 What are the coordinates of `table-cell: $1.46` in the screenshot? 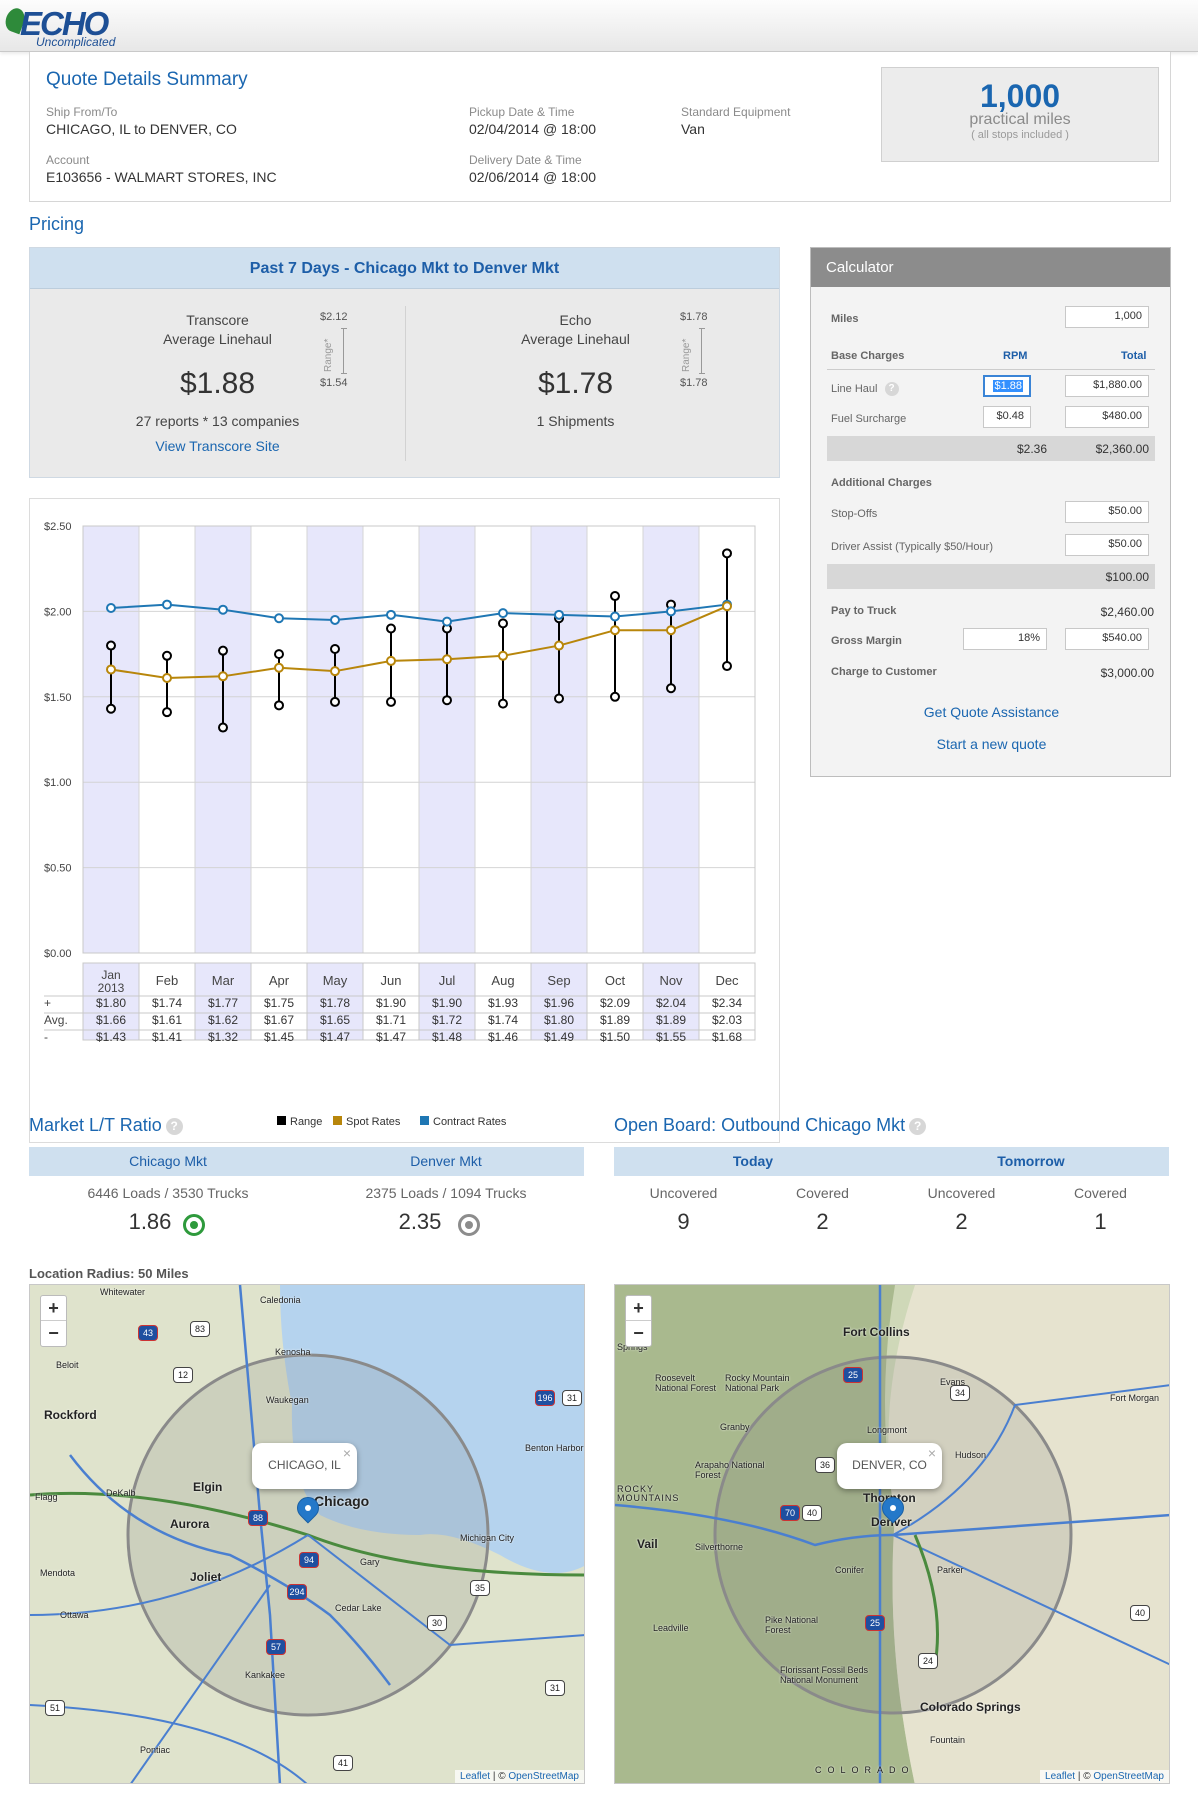 It's located at (503, 1037).